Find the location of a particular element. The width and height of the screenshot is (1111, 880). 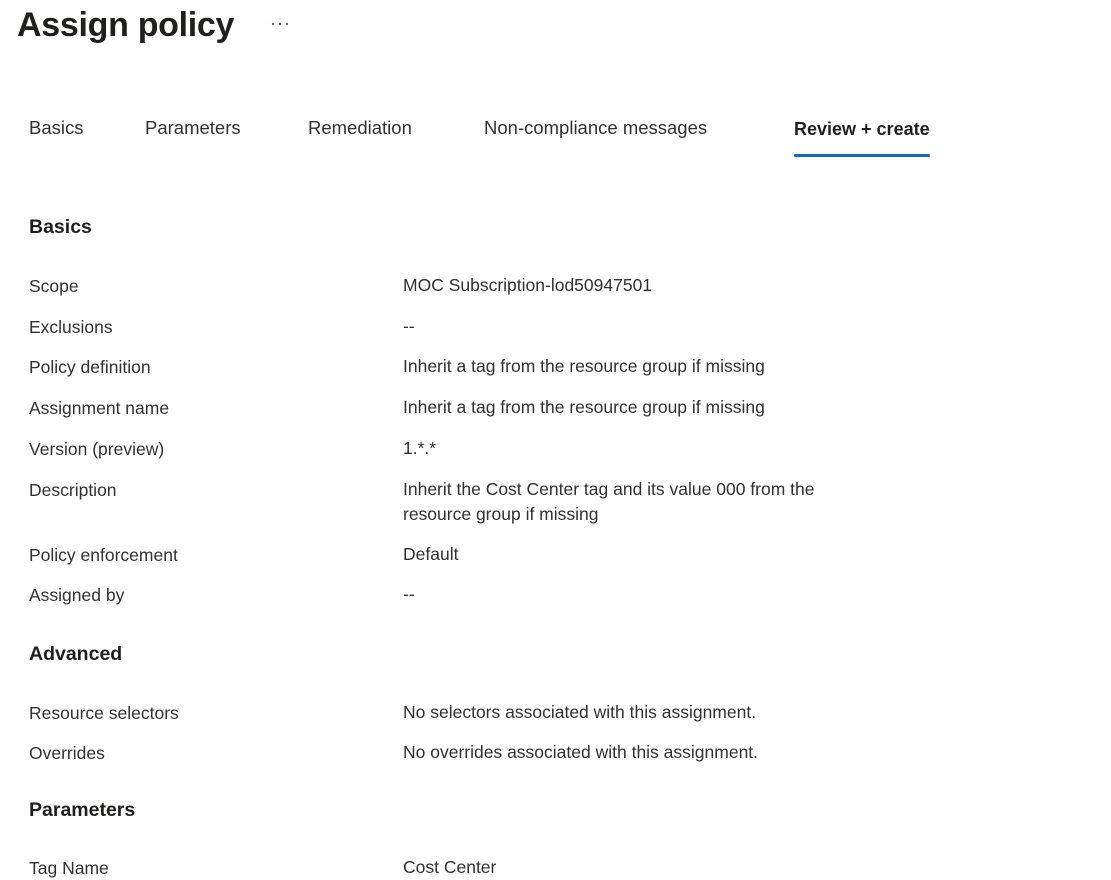

row-label-version: Version (preview) is located at coordinates (97, 449).